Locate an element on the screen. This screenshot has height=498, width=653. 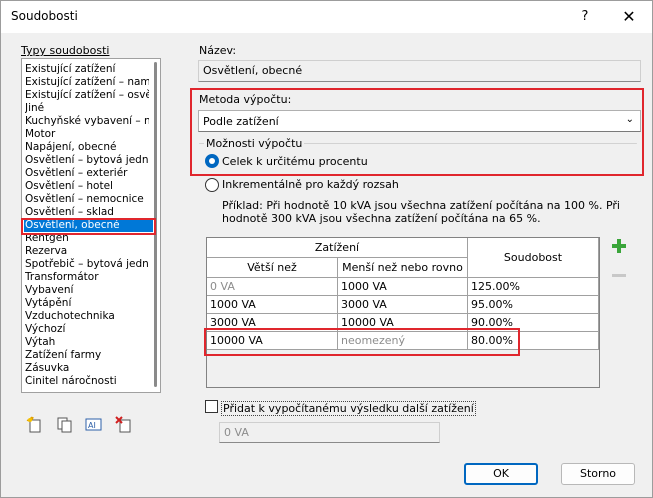
add-load-value: 0 VA is located at coordinates (236, 432).